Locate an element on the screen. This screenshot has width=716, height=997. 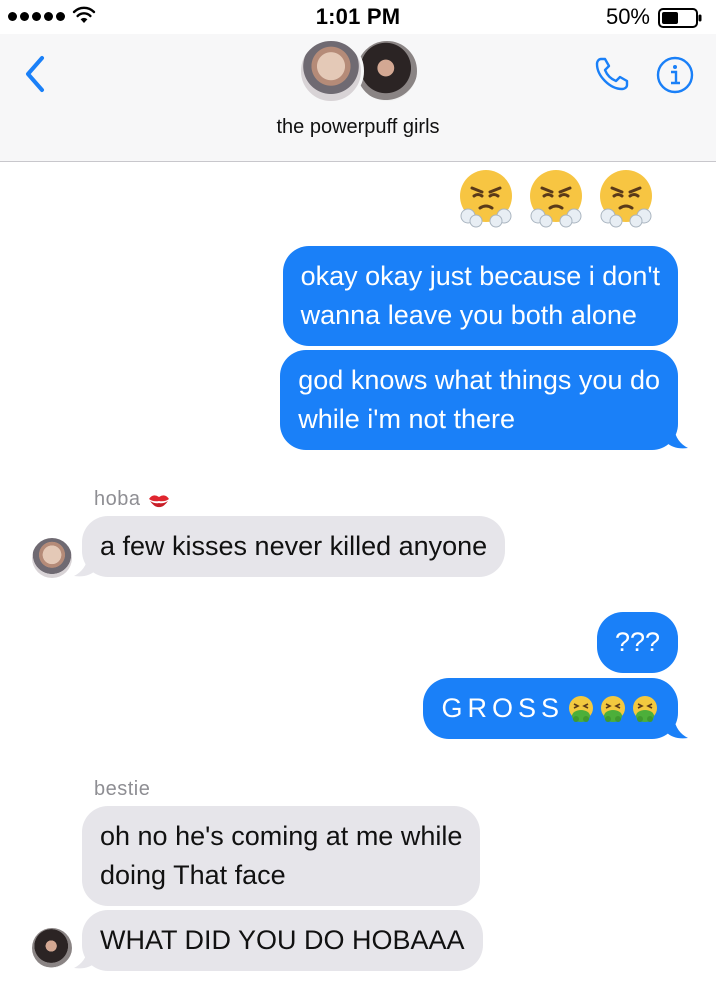
sender-name-bestie: bestie is located at coordinates (122, 789).